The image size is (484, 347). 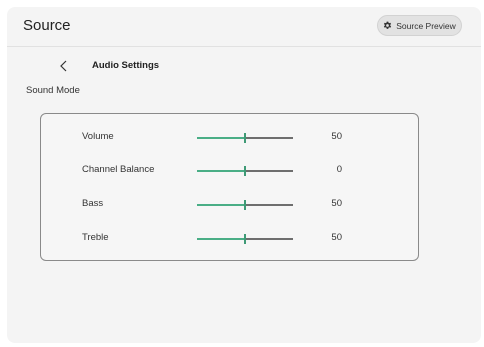 I want to click on channel-balance-slider, so click(x=245, y=171).